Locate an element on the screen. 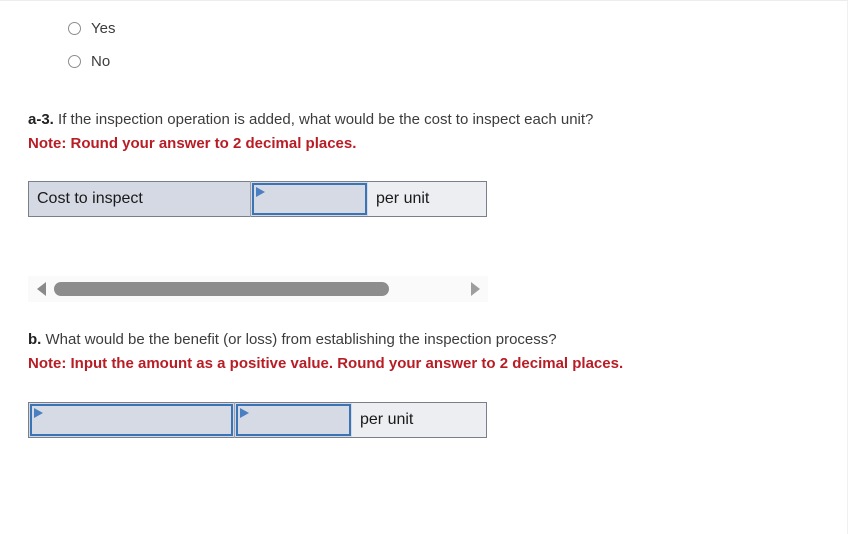 The height and width of the screenshot is (534, 848). benefit-amount-input-cell is located at coordinates (131, 420).